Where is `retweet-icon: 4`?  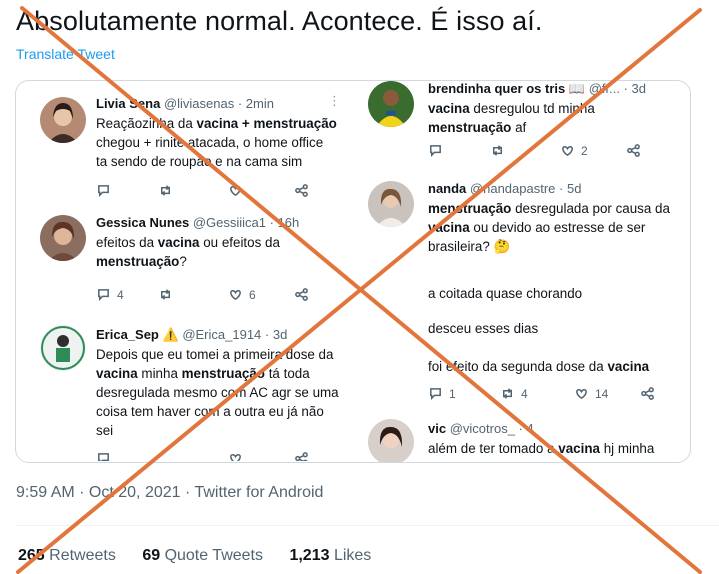
retweet-icon: 4 is located at coordinates (514, 393).